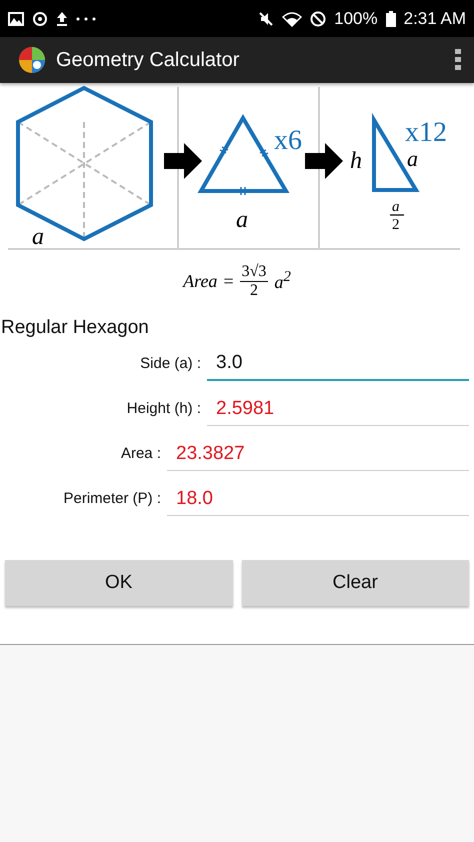 This screenshot has width=474, height=842. I want to click on ok-button: OK, so click(118, 583).